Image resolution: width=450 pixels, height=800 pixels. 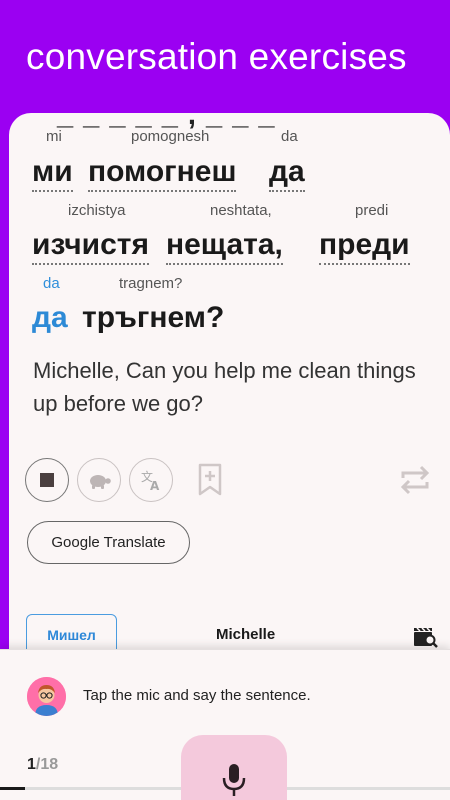 I want to click on translate-icon: 文 A, so click(x=150, y=480).